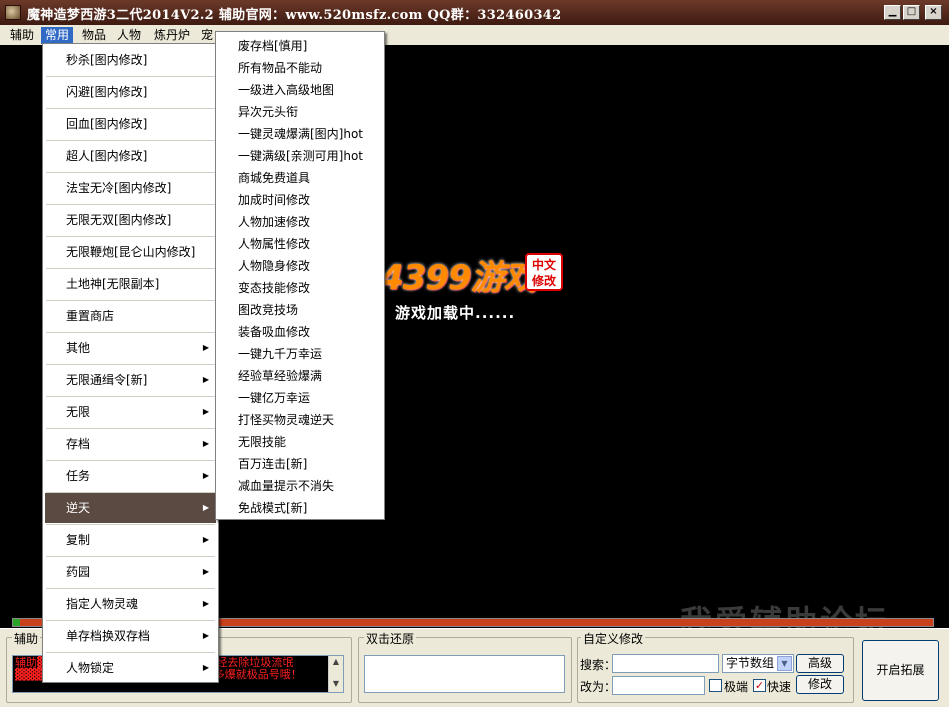 The height and width of the screenshot is (707, 949). What do you see at coordinates (130, 604) in the screenshot?
I see `menu-item: 指定人物灵魂 ▶` at bounding box center [130, 604].